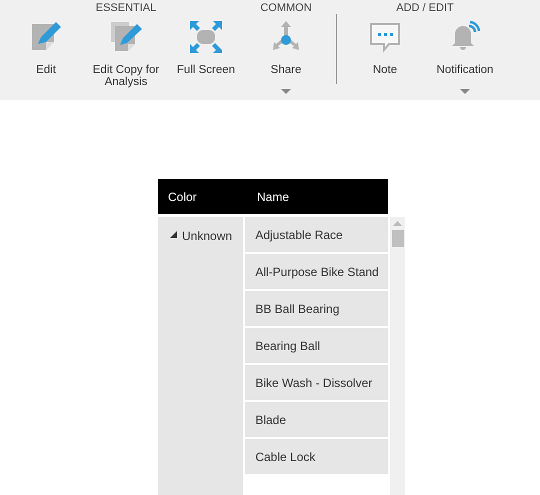 The image size is (540, 495). I want to click on table-cell: Blade, so click(316, 419).